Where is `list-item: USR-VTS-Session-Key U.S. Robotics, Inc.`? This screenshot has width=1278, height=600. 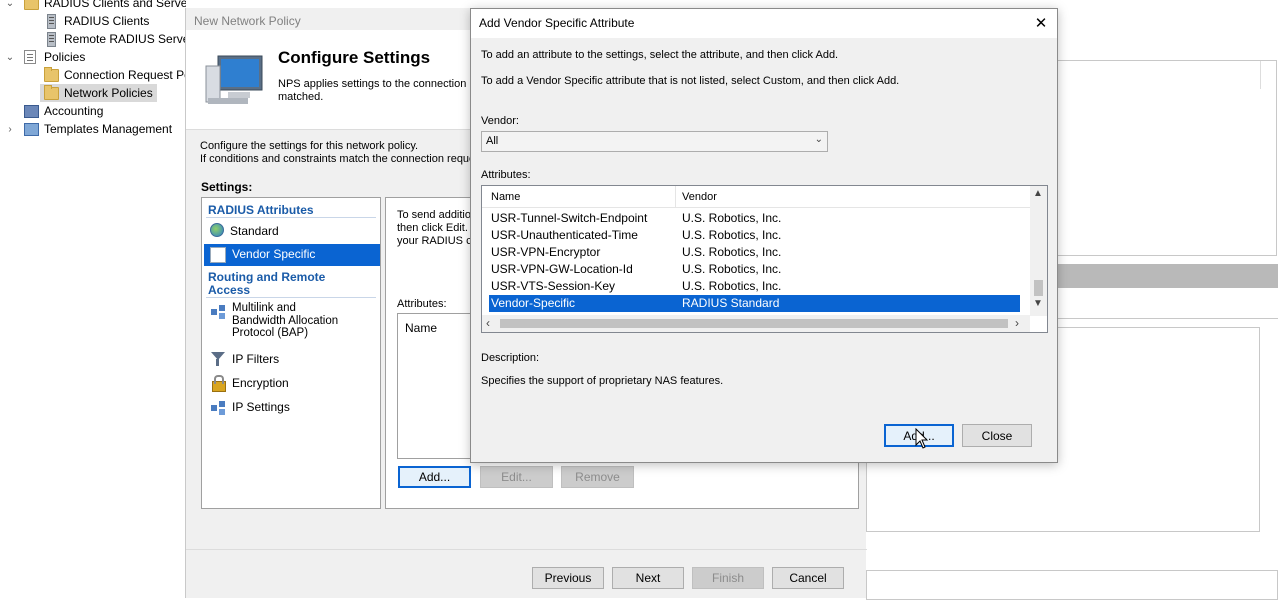
list-item: USR-VTS-Session-Key U.S. Robotics, Inc. is located at coordinates (754, 286).